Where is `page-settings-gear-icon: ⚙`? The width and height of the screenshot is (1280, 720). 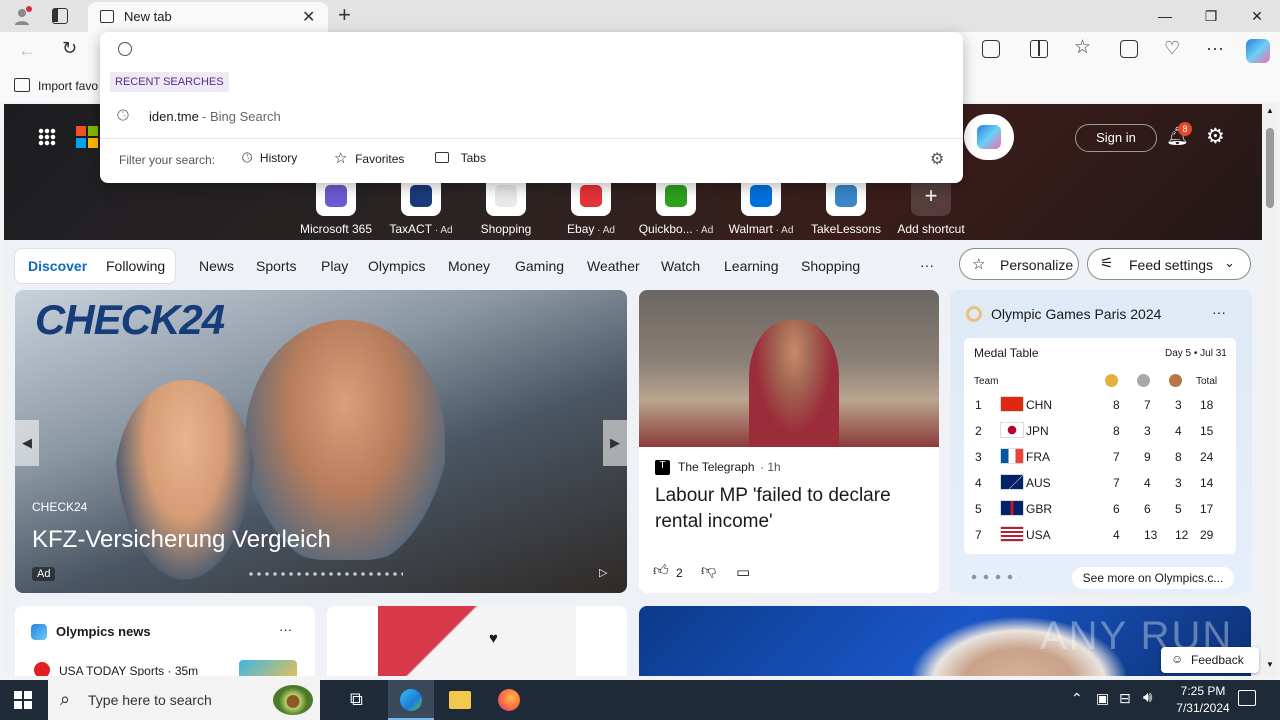 page-settings-gear-icon: ⚙ is located at coordinates (1215, 136).